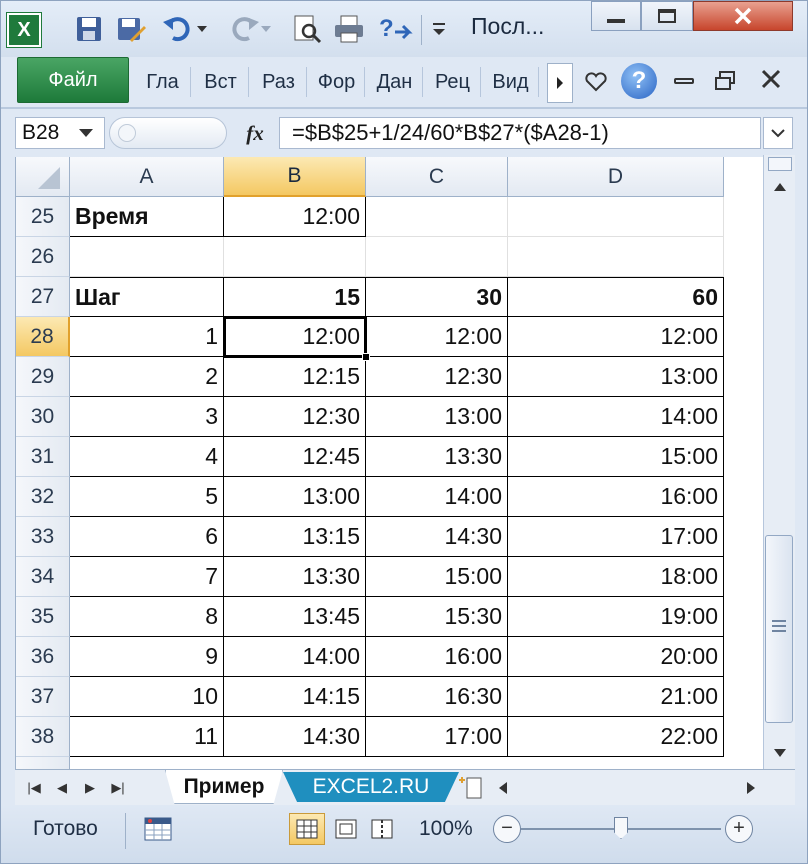  Describe the element at coordinates (437, 417) in the screenshot. I see `cell-c: 13:00` at that location.